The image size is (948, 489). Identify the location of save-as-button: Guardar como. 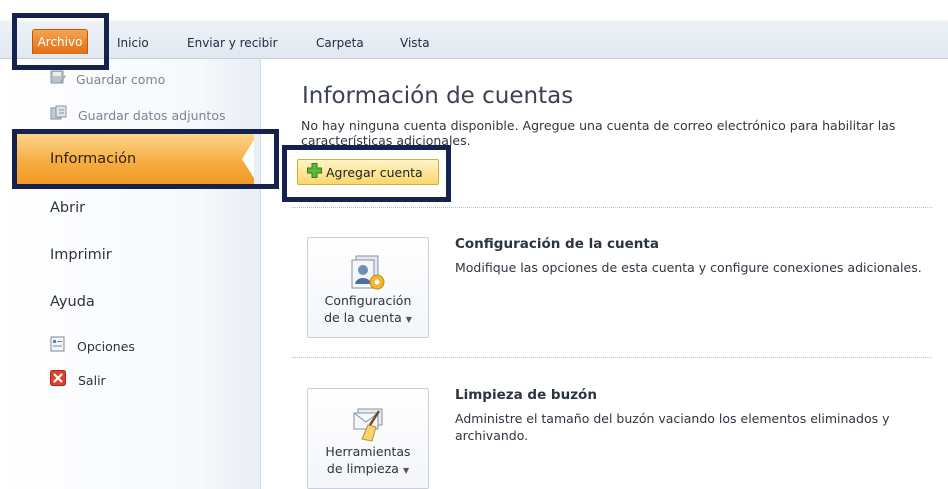
(107, 80).